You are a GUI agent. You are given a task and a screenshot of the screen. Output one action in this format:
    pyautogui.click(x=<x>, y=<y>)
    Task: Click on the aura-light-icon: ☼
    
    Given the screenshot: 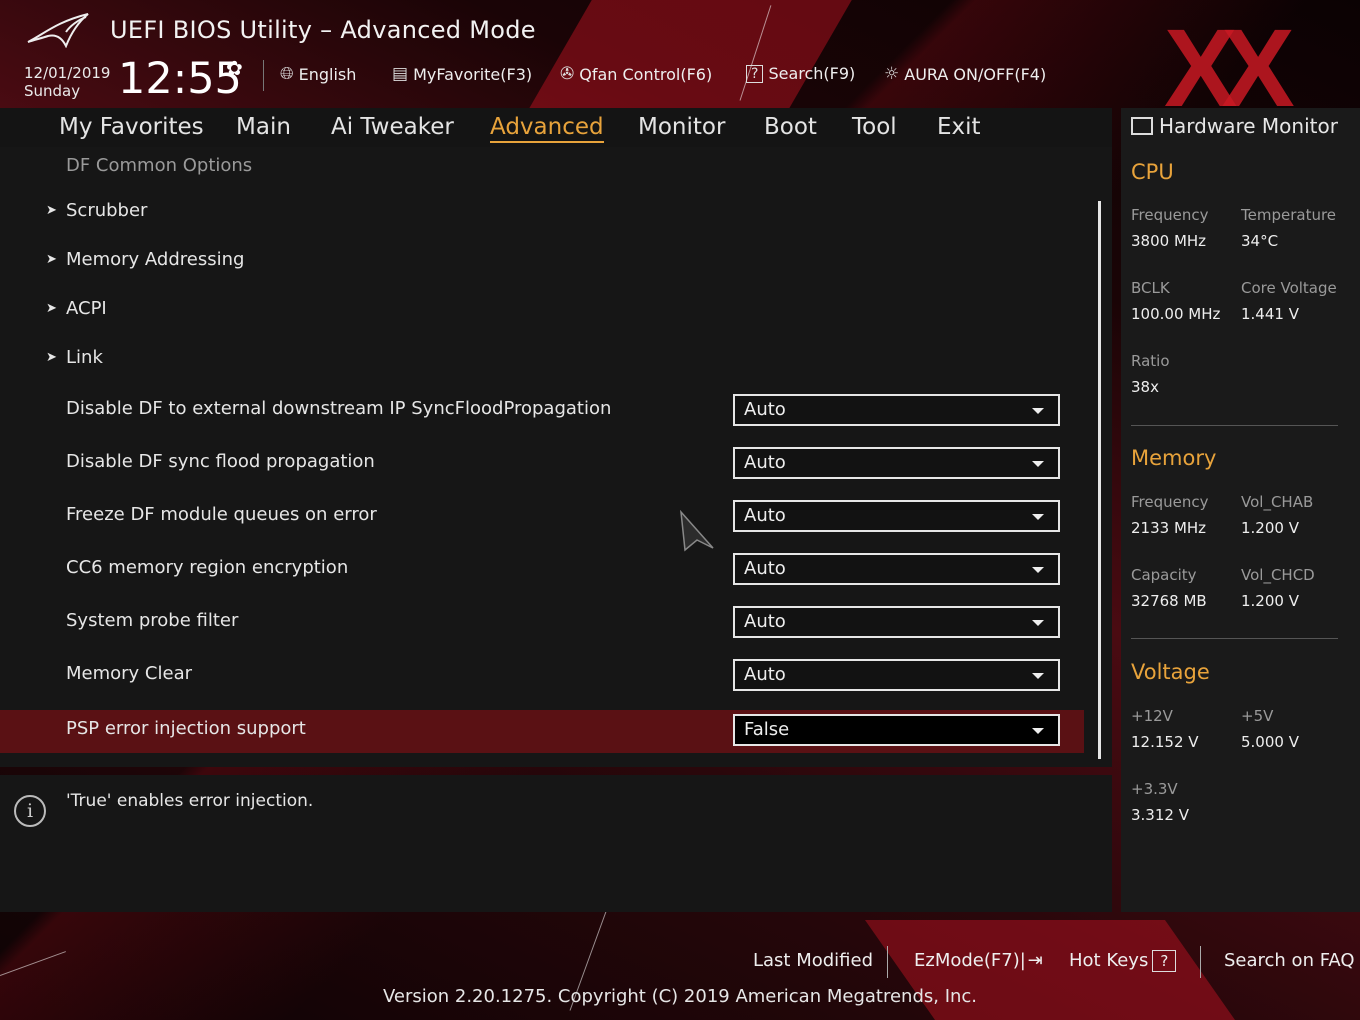 What is the action you would take?
    pyautogui.click(x=892, y=74)
    